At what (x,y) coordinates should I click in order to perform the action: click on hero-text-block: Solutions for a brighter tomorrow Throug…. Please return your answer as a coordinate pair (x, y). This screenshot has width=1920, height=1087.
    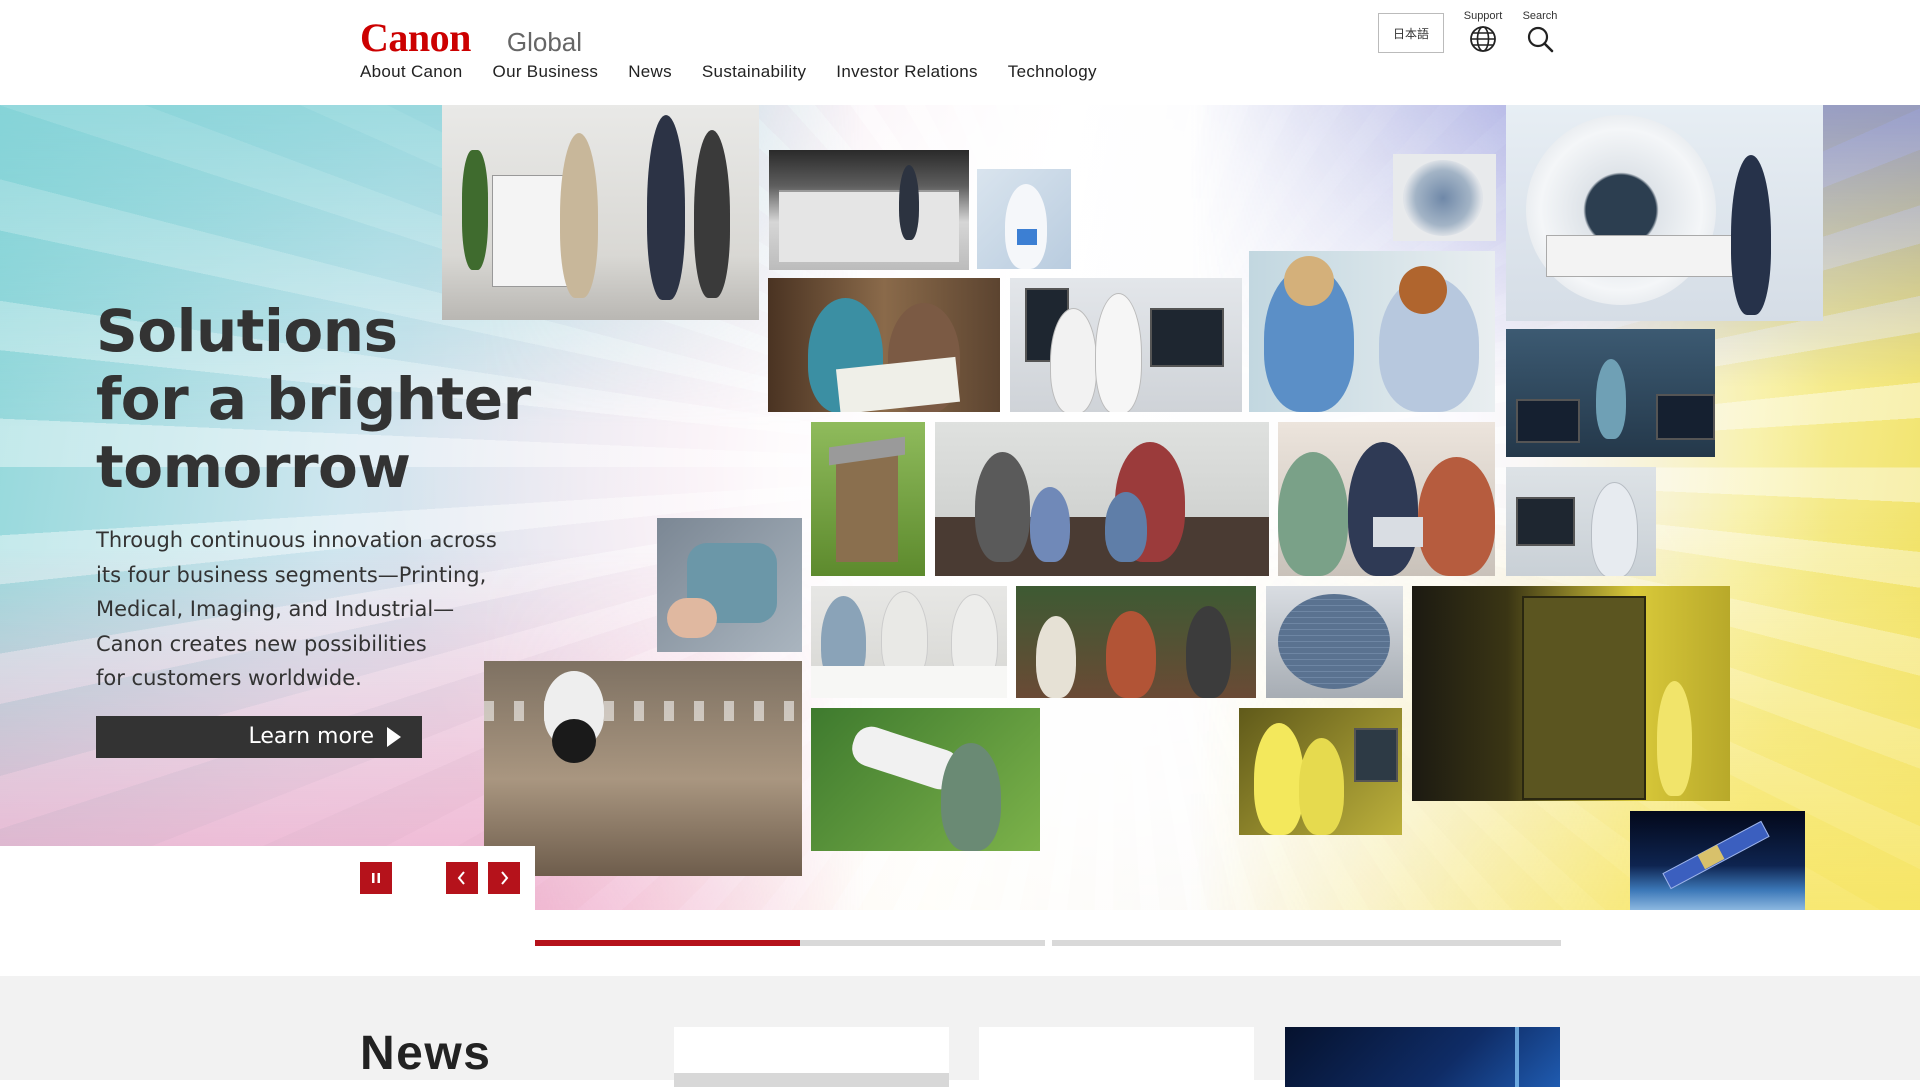
    Looking at the image, I should click on (313, 527).